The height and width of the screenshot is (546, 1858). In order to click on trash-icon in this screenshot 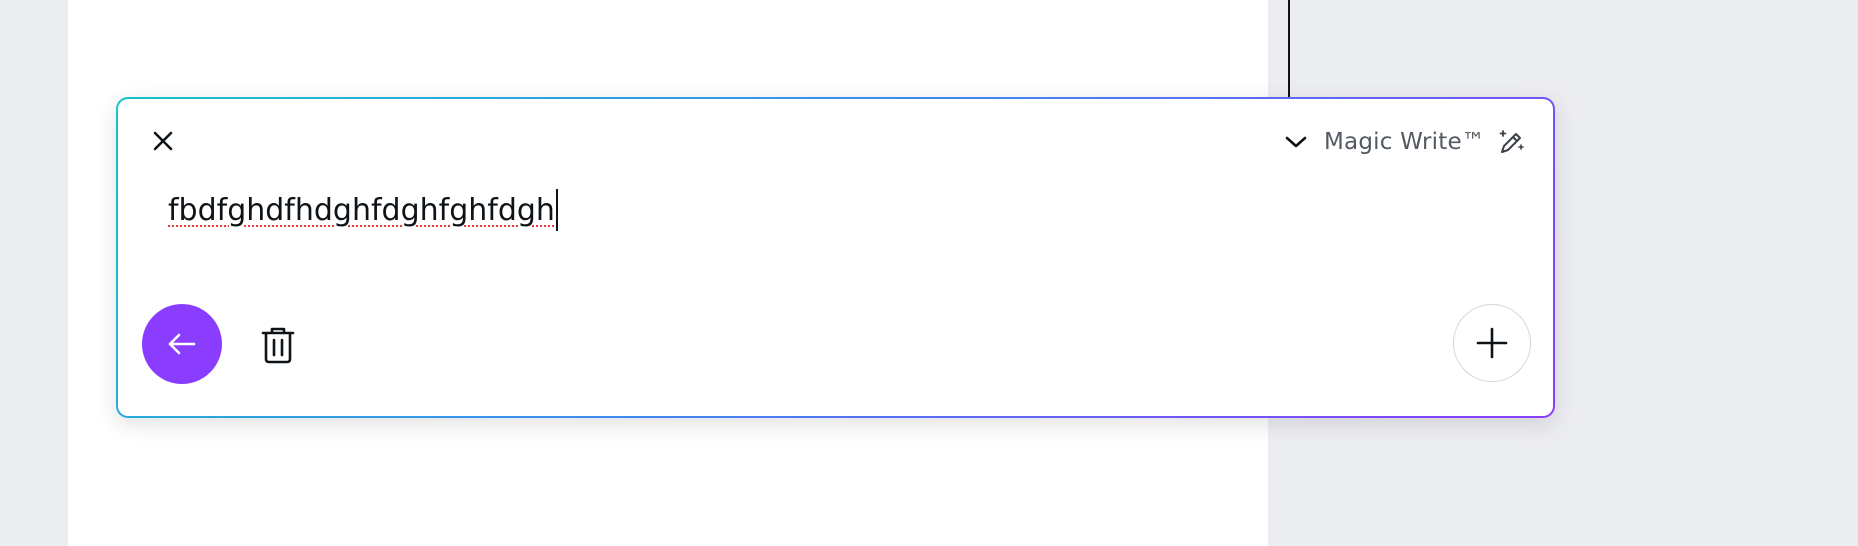, I will do `click(278, 345)`.